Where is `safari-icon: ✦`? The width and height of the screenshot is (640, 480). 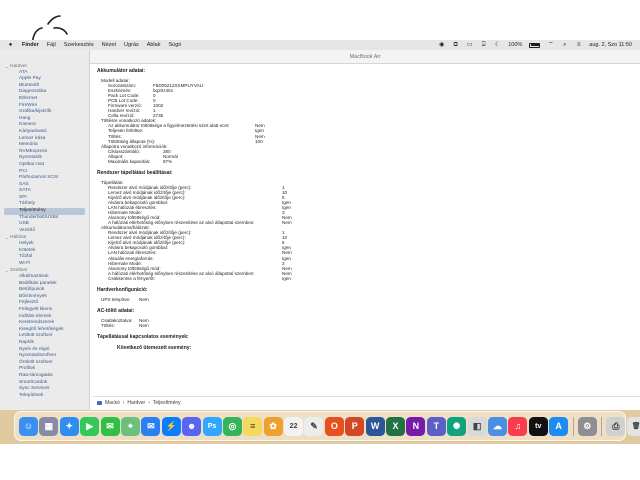
safari-icon: ✦ is located at coordinates (69, 426).